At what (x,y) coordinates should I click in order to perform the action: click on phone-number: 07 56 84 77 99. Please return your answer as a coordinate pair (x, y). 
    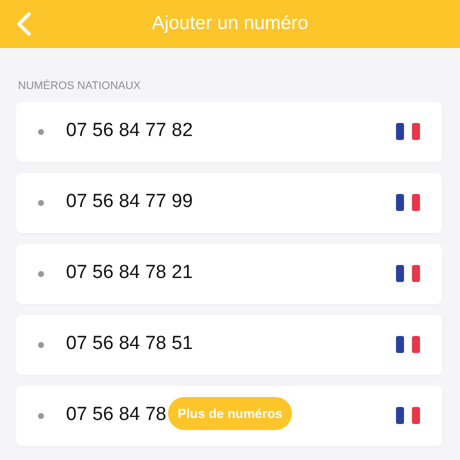
    Looking at the image, I should click on (129, 202).